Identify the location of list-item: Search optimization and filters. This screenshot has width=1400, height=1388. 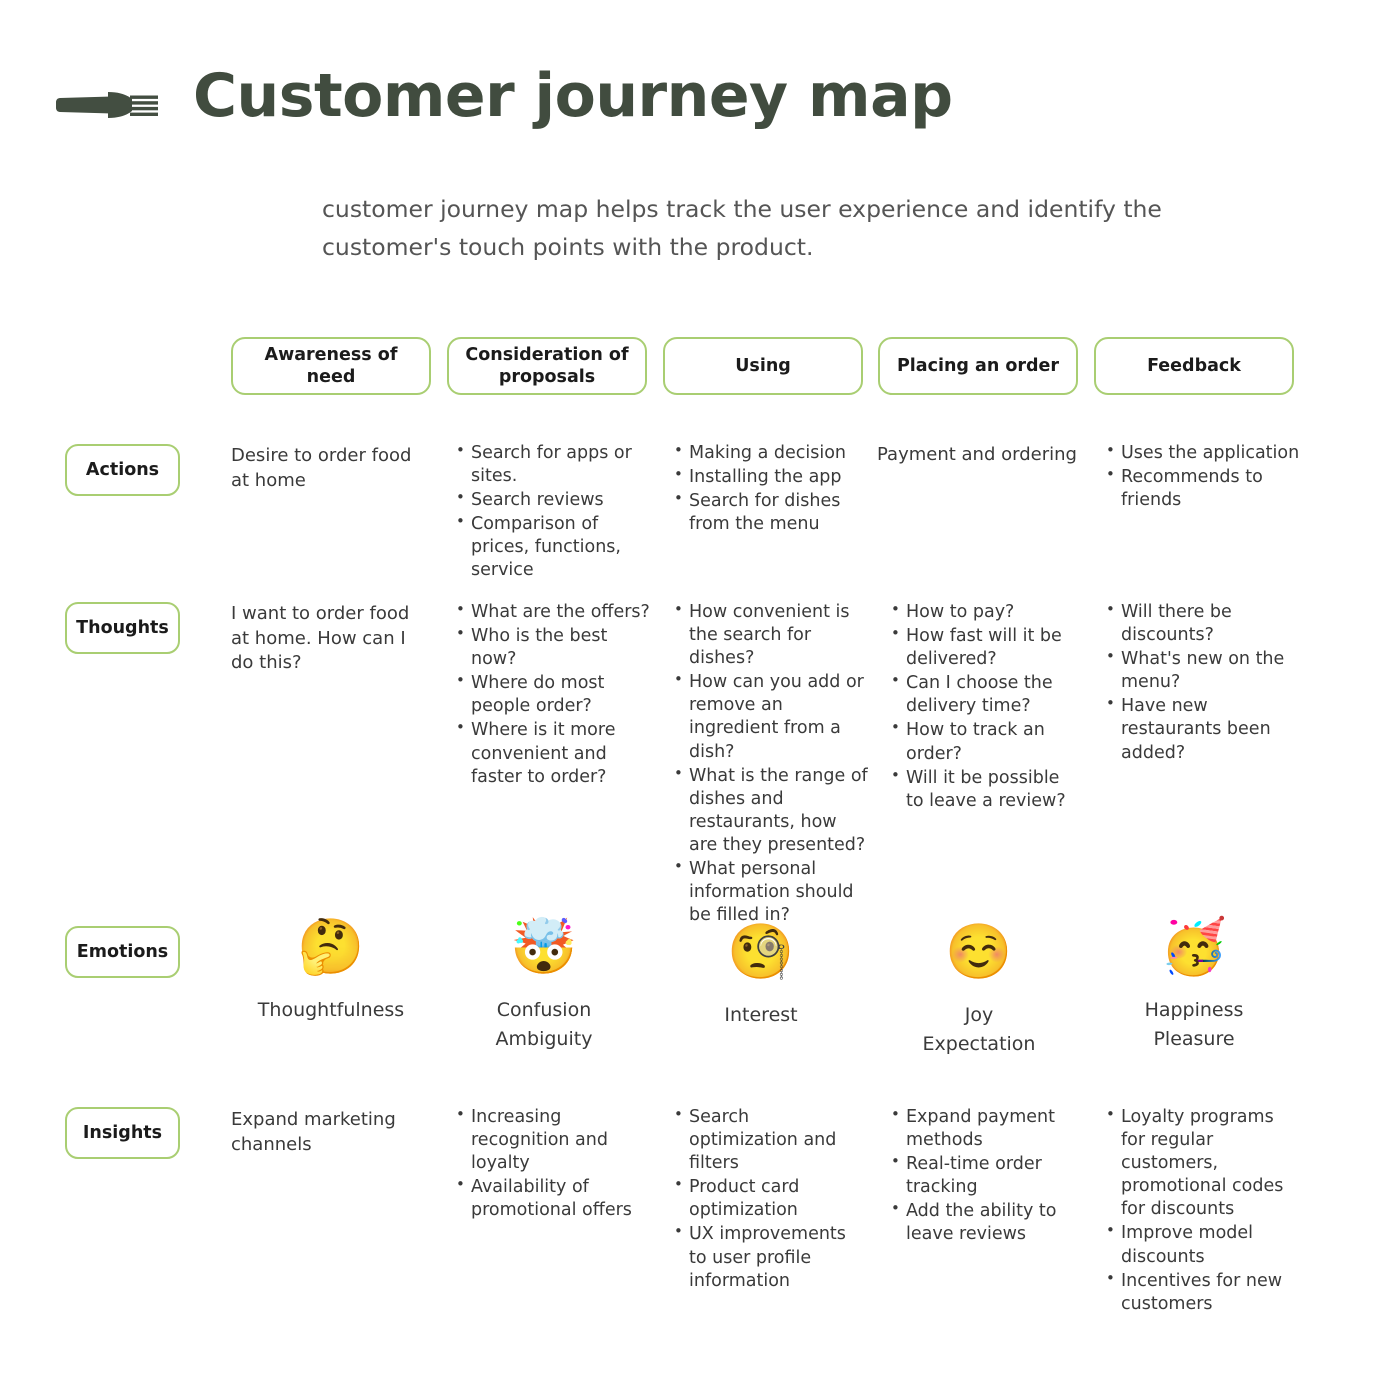
(768, 1140).